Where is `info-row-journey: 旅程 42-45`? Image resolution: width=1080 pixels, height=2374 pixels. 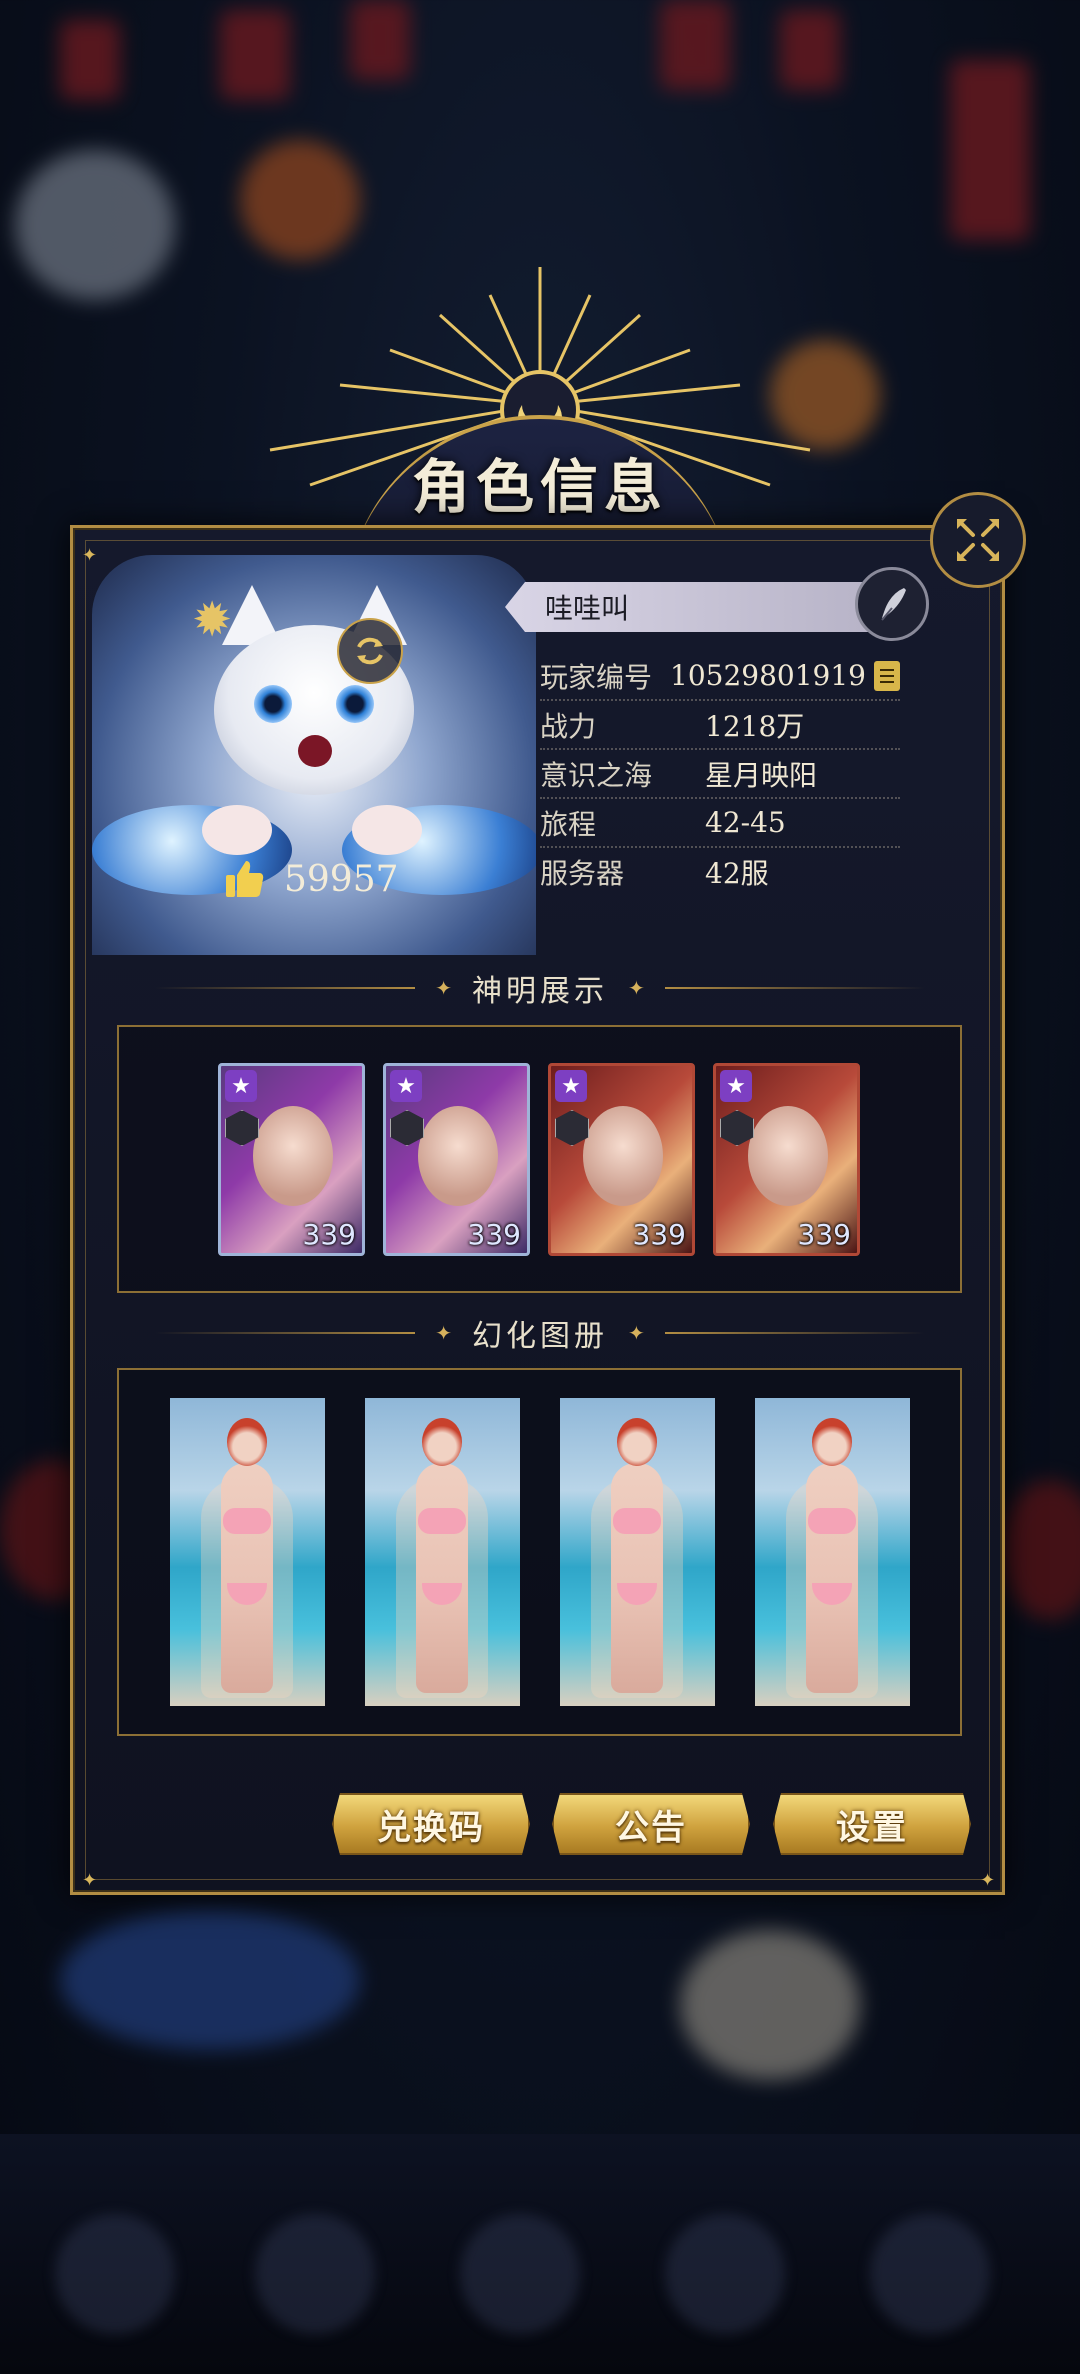
info-row-journey: 旅程 42-45 is located at coordinates (720, 823).